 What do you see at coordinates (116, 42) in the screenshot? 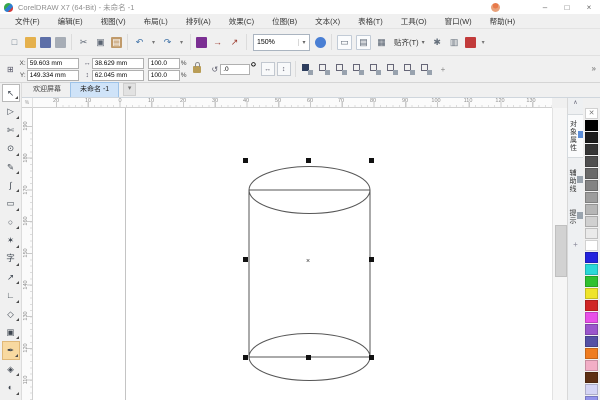
I see `paste-icon: ▤` at bounding box center [116, 42].